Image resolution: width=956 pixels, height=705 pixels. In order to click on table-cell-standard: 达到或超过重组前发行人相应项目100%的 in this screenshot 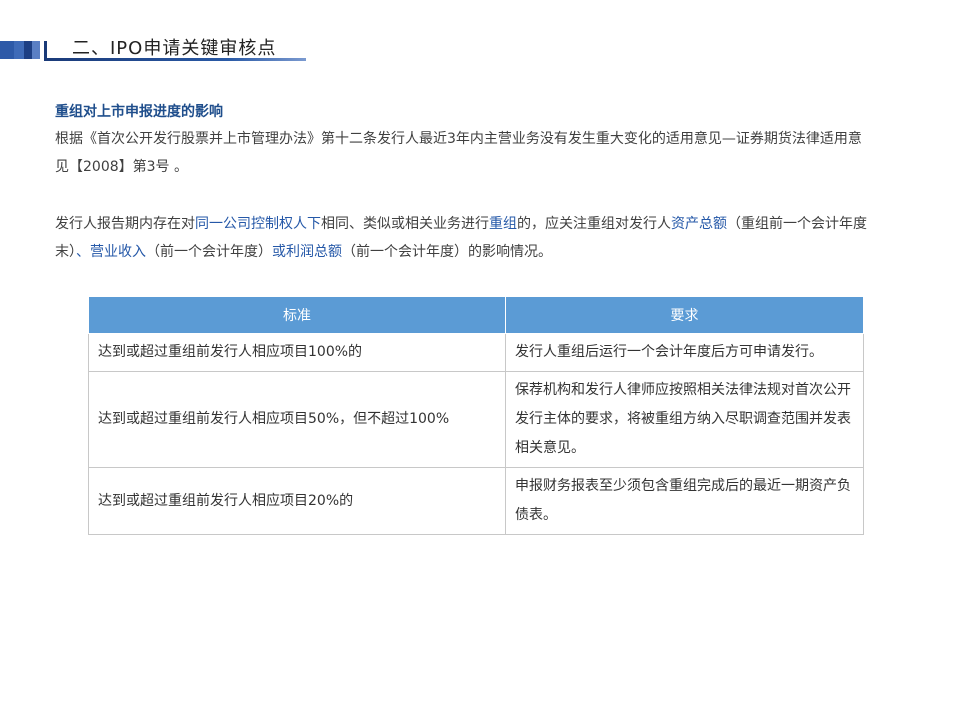, I will do `click(297, 352)`.